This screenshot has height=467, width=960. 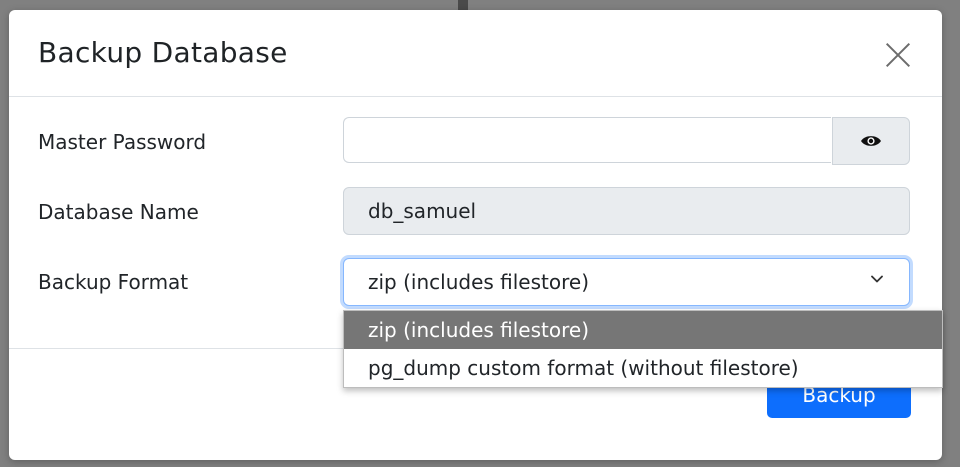 I want to click on dropdown-option-zip: zip (includes filestore), so click(x=643, y=330).